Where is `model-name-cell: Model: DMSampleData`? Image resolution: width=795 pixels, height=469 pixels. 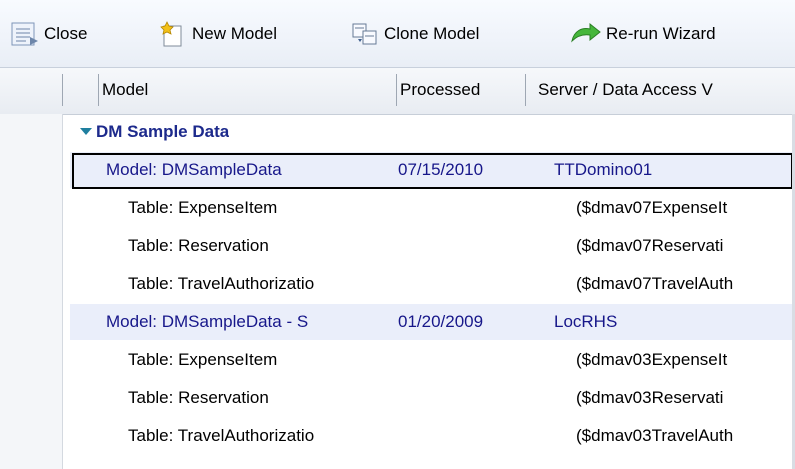 model-name-cell: Model: DMSampleData is located at coordinates (194, 169).